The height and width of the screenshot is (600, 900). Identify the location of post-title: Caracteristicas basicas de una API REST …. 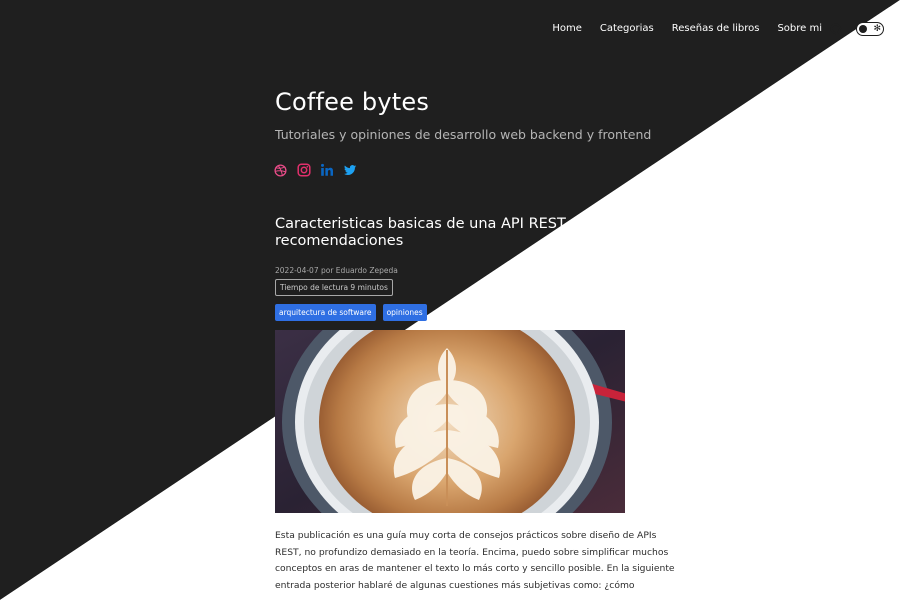
(450, 233).